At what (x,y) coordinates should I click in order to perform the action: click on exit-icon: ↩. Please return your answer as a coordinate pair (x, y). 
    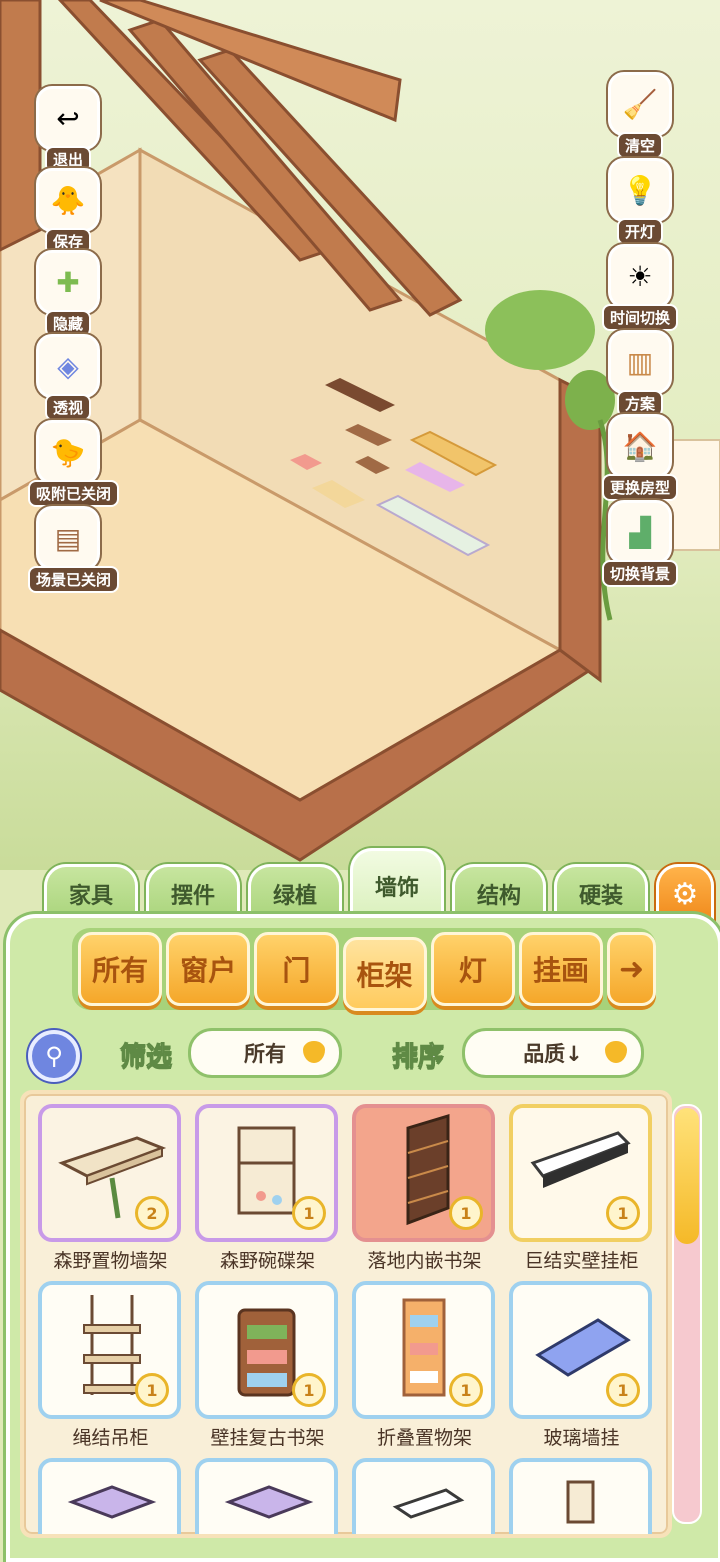
    Looking at the image, I should click on (68, 118).